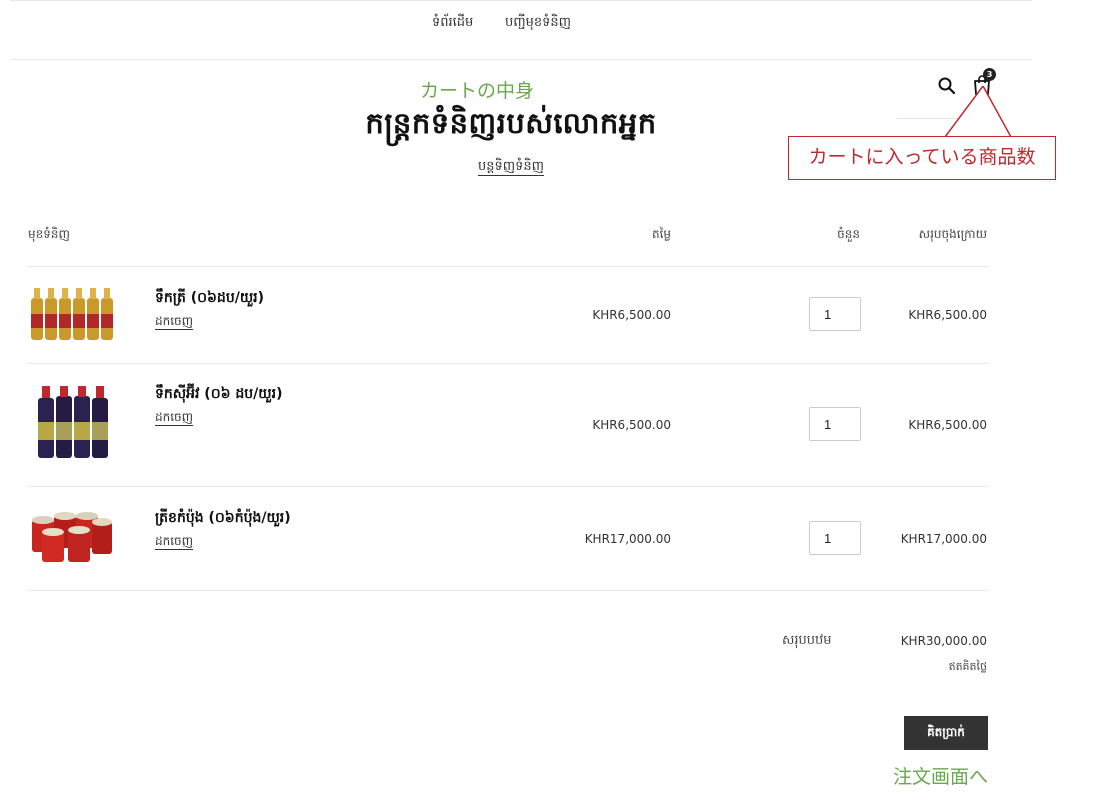  Describe the element at coordinates (989, 74) in the screenshot. I see `cart-count-badge: 3` at that location.